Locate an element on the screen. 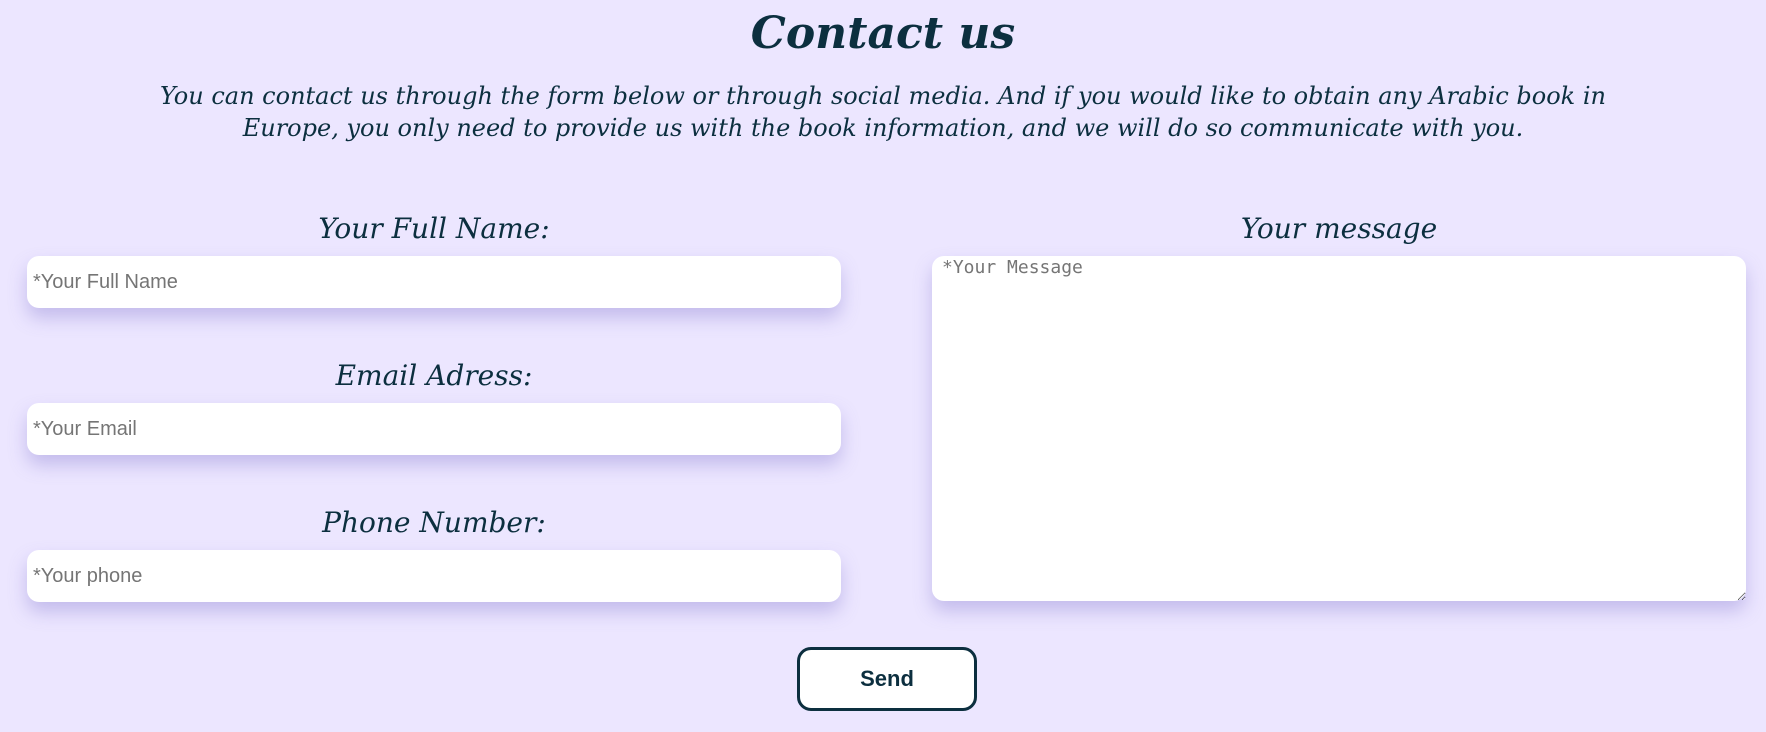  phone-label: Phone Number: is located at coordinates (434, 522).